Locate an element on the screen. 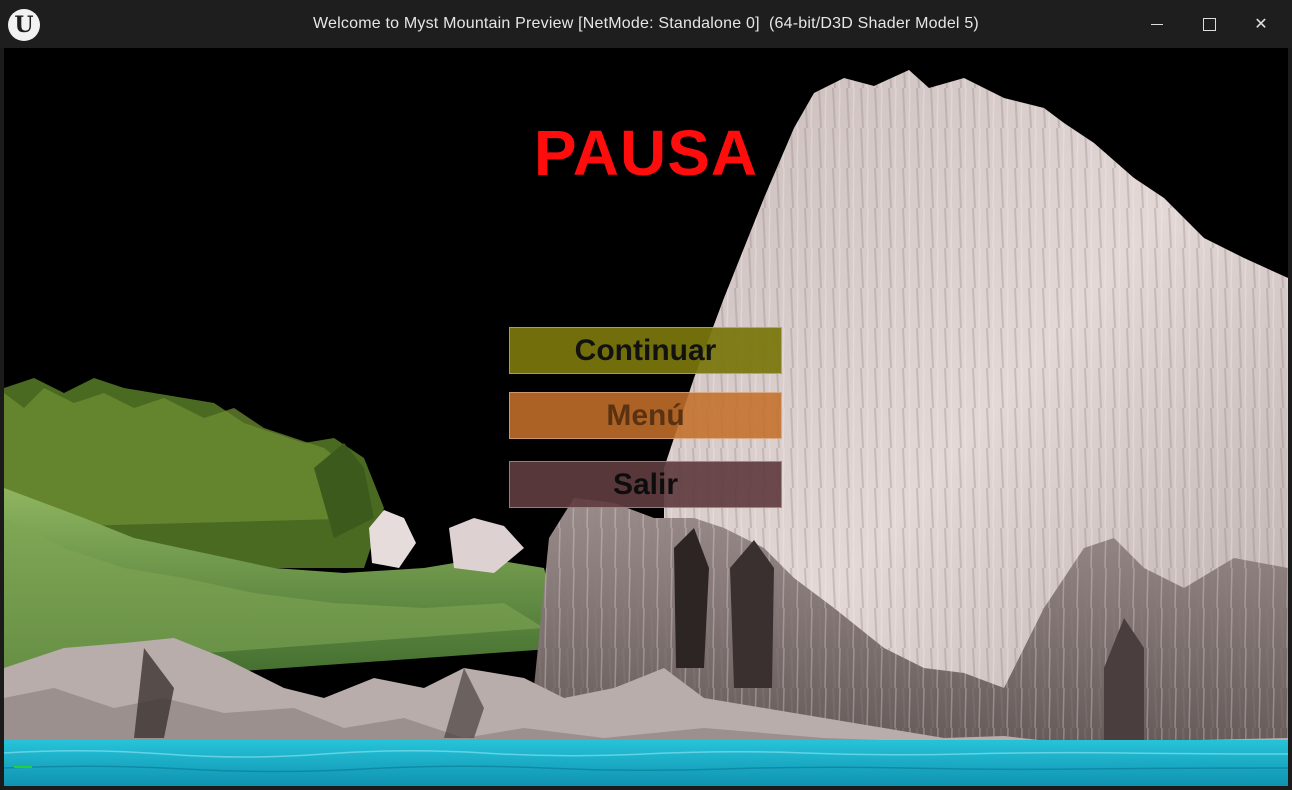  main-menu-button-label: Menú is located at coordinates (645, 415).